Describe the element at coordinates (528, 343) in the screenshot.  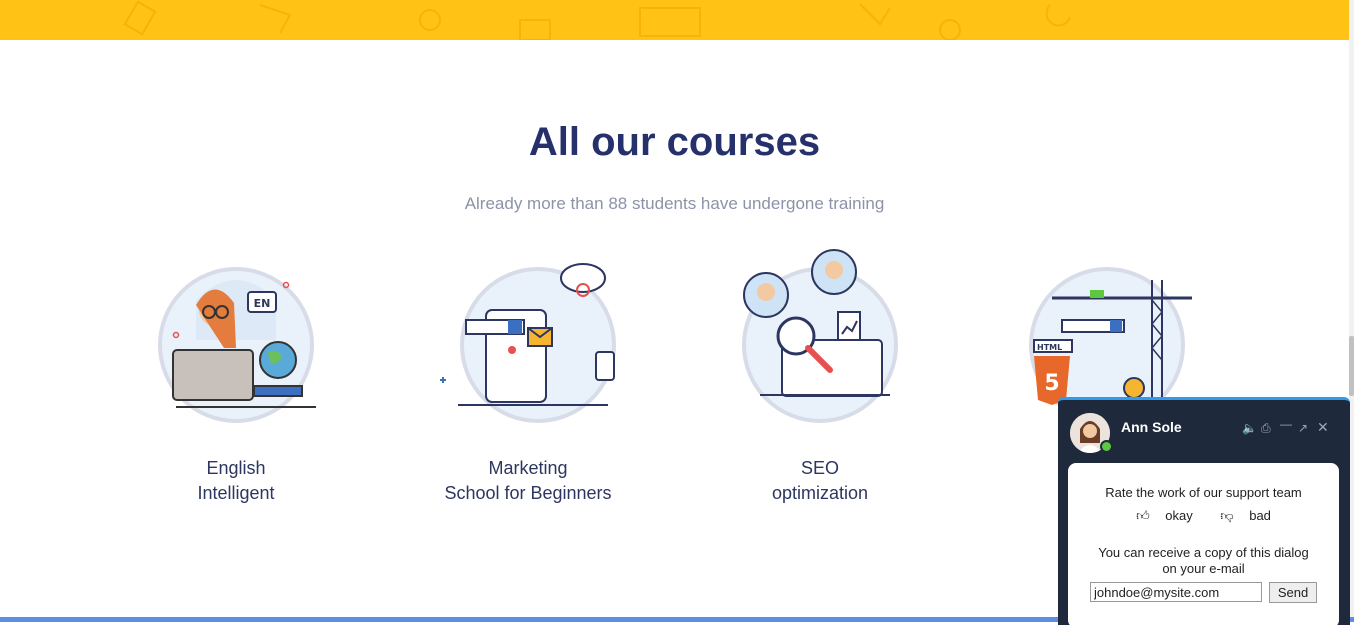
I see `marketing-course-illustration` at that location.